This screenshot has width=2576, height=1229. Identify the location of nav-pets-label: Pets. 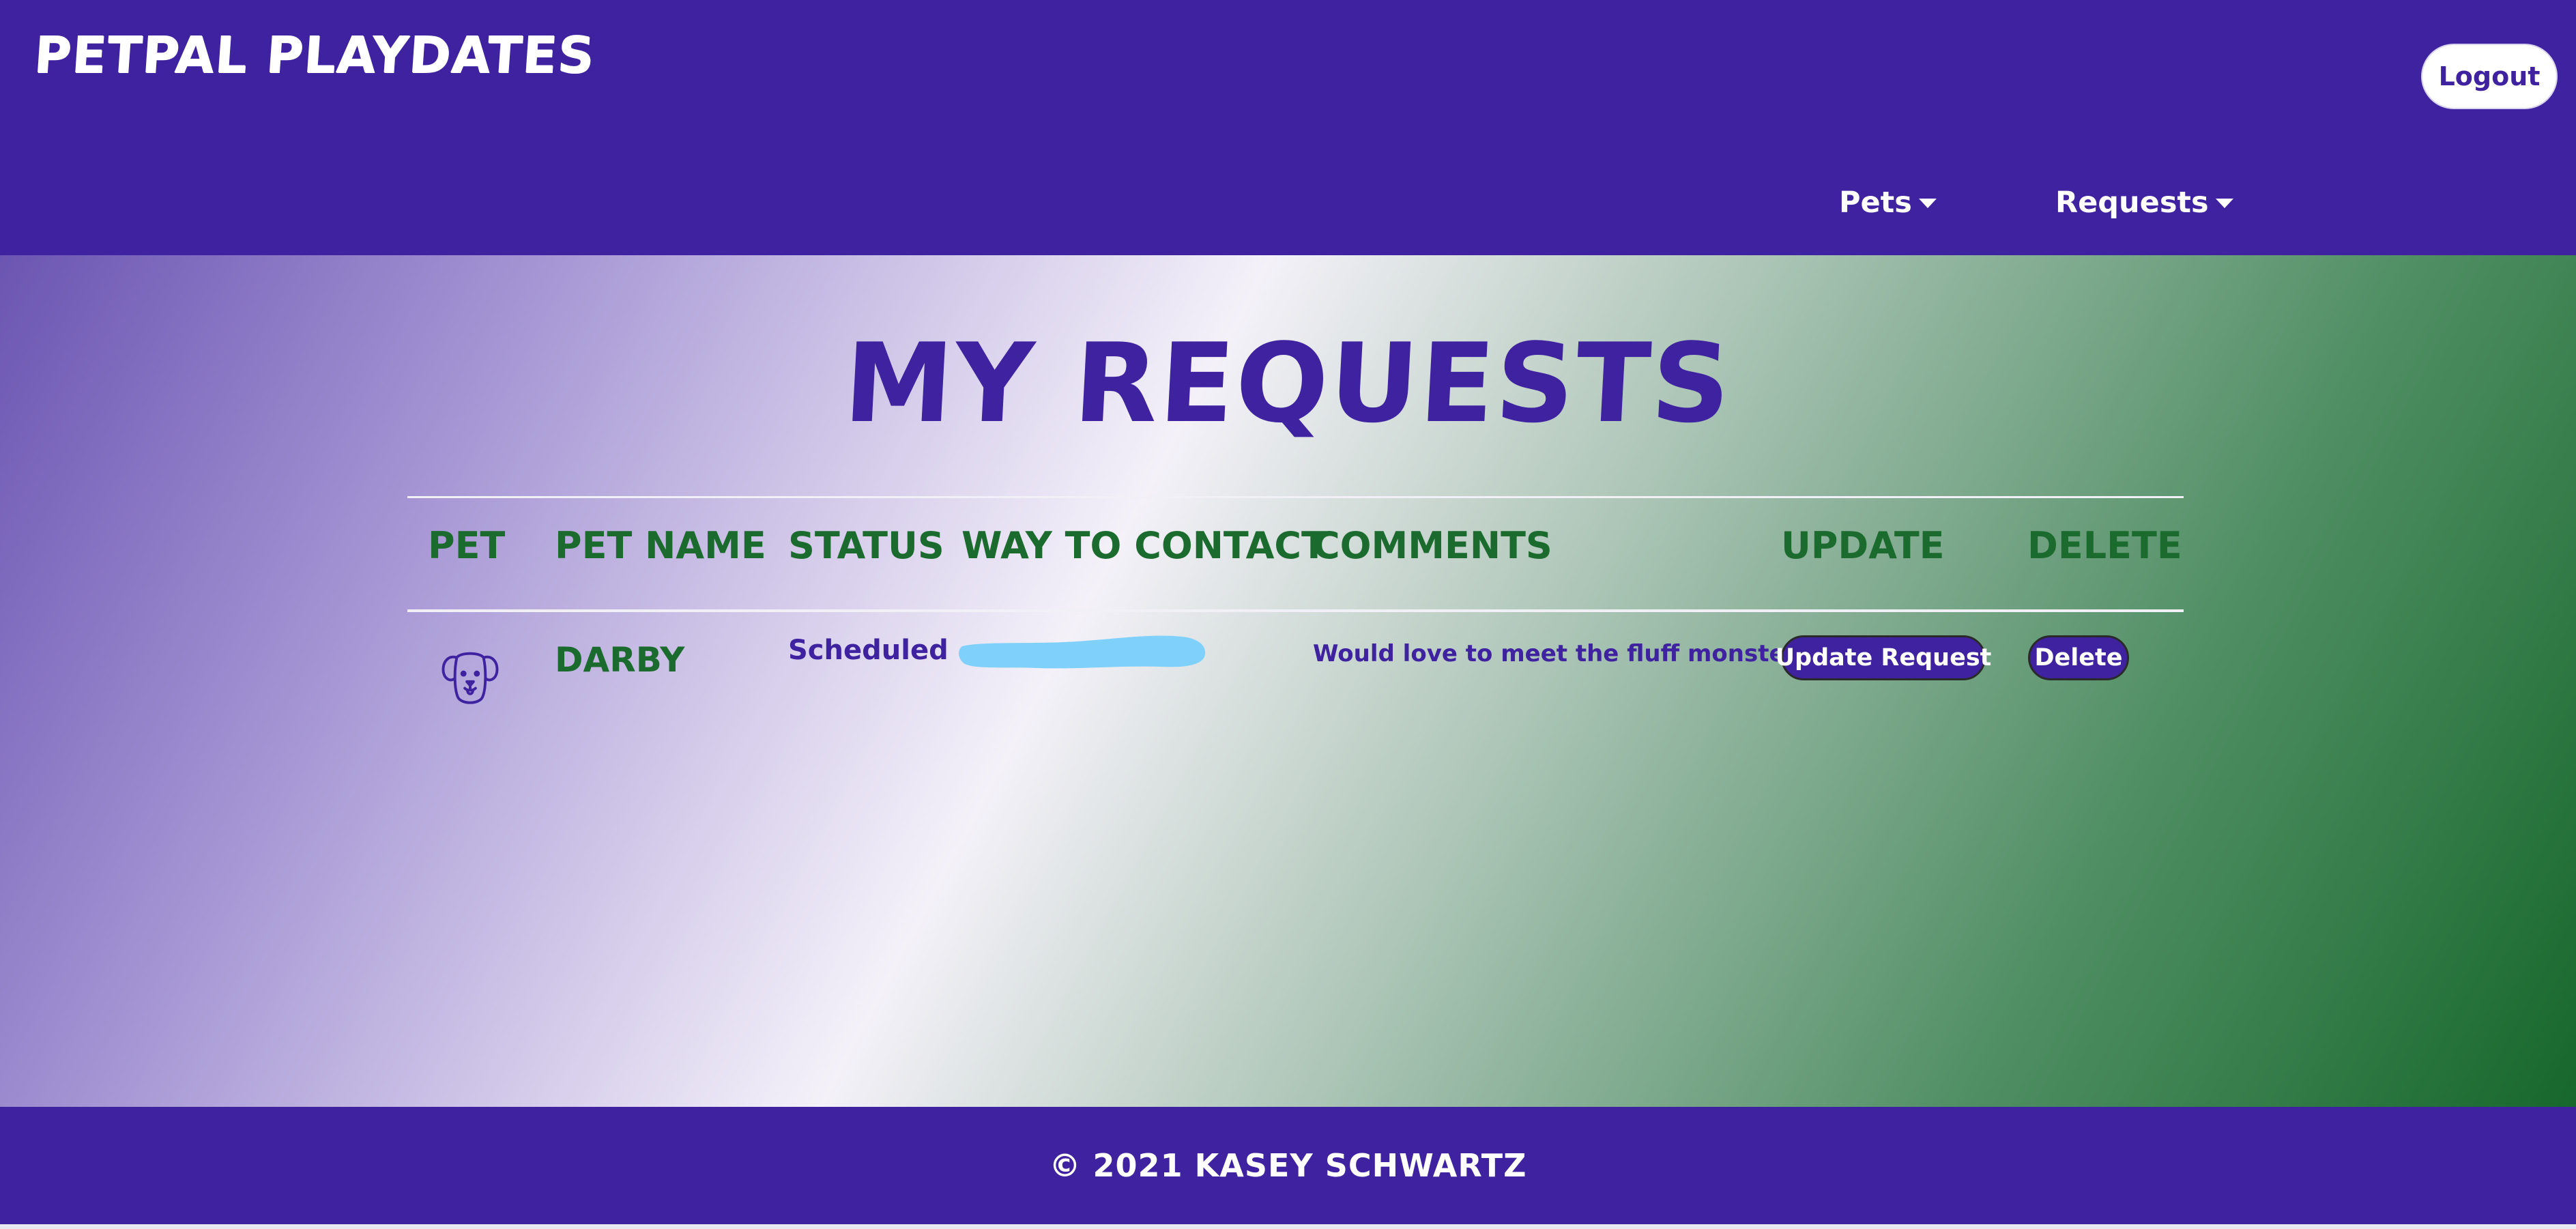
(1875, 203).